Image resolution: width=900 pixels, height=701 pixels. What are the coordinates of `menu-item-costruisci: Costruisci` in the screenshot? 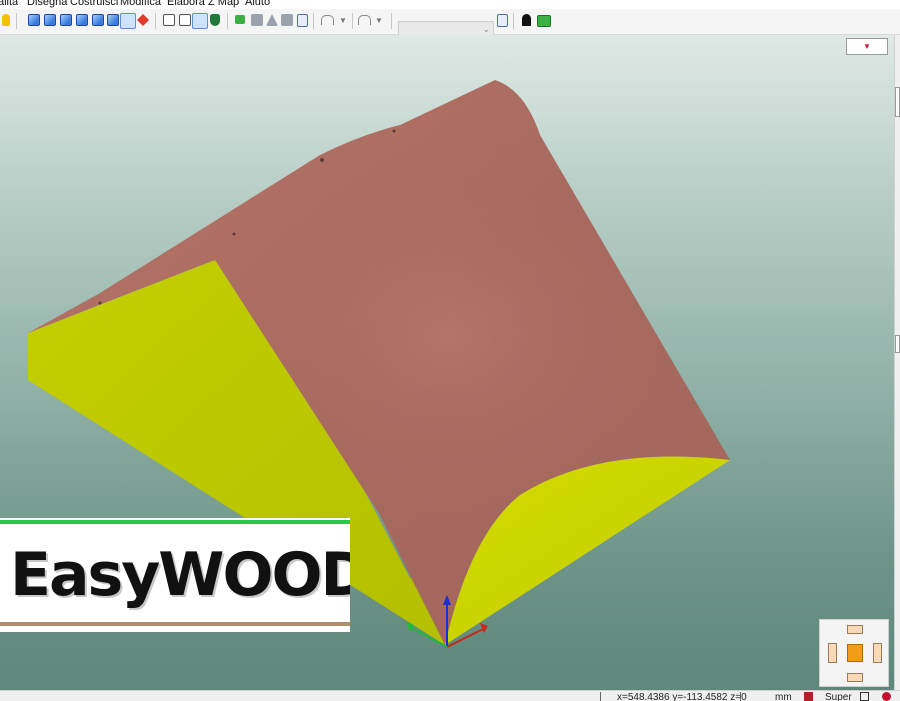 It's located at (94, 4).